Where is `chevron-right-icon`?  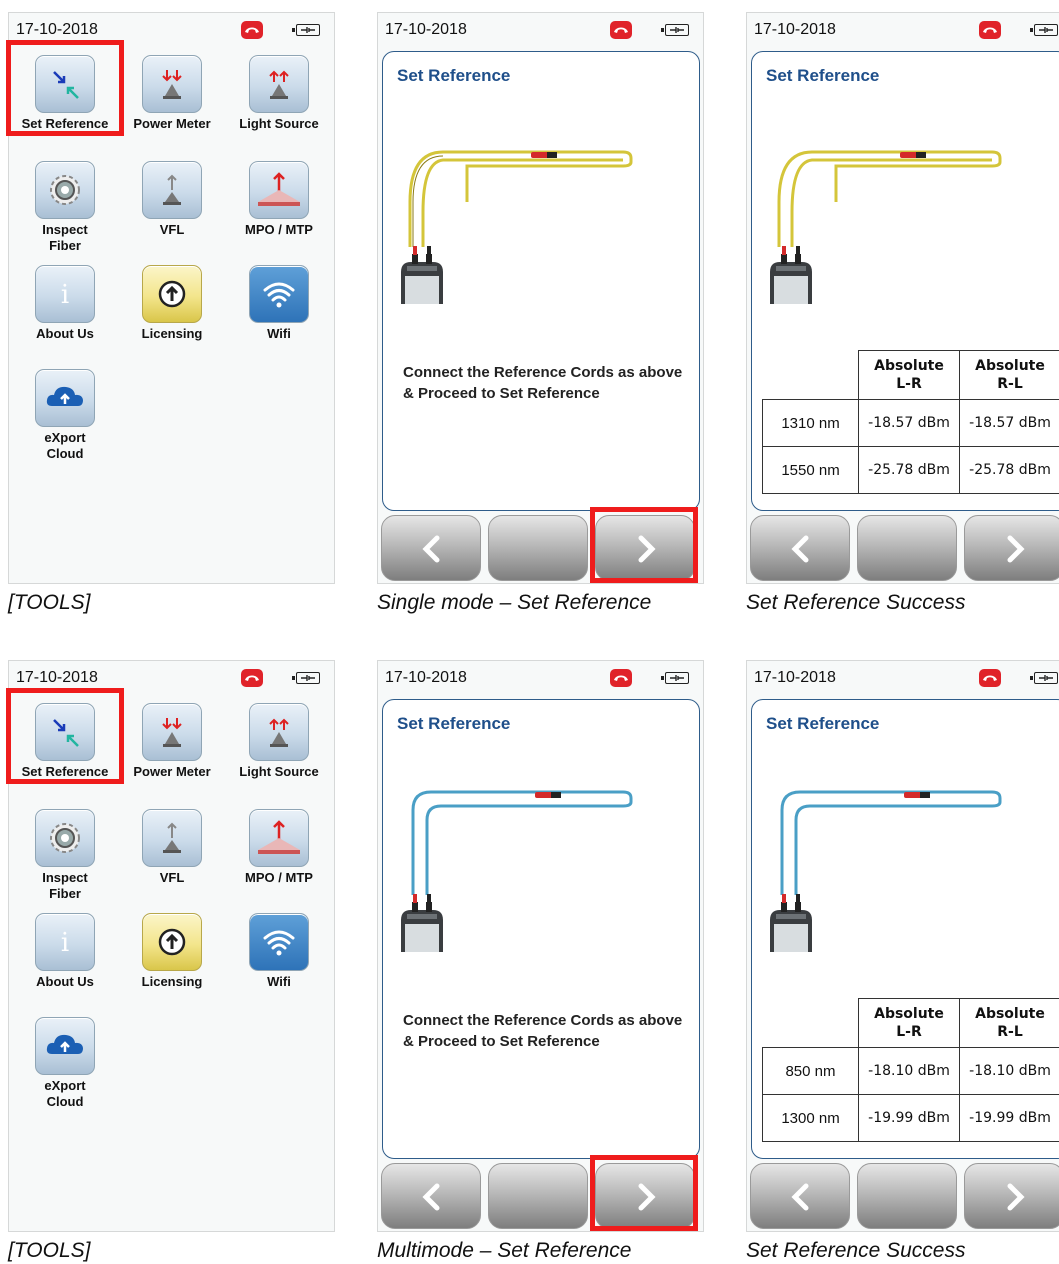
chevron-right-icon is located at coordinates (1015, 1197).